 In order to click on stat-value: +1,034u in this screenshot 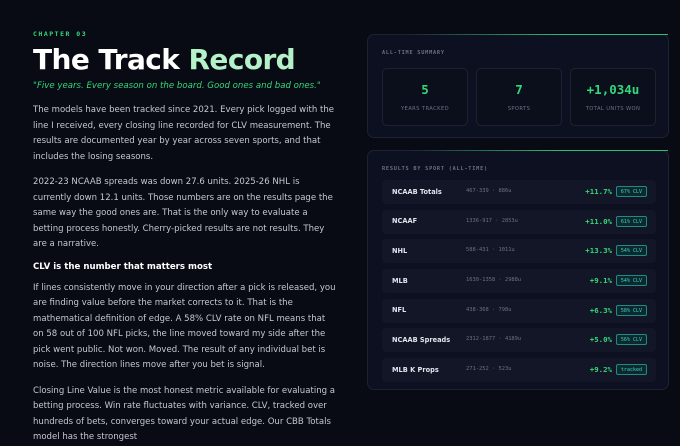, I will do `click(613, 89)`.